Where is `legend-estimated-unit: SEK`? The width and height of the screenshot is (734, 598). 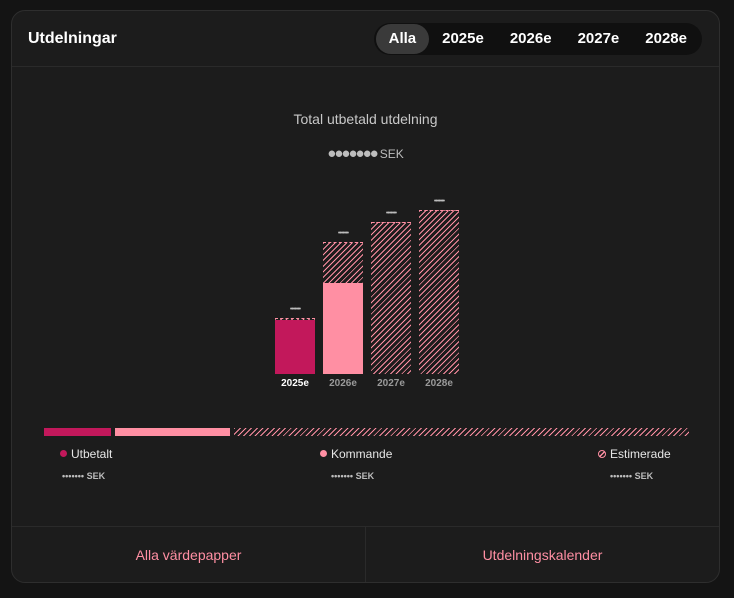 legend-estimated-unit: SEK is located at coordinates (644, 476).